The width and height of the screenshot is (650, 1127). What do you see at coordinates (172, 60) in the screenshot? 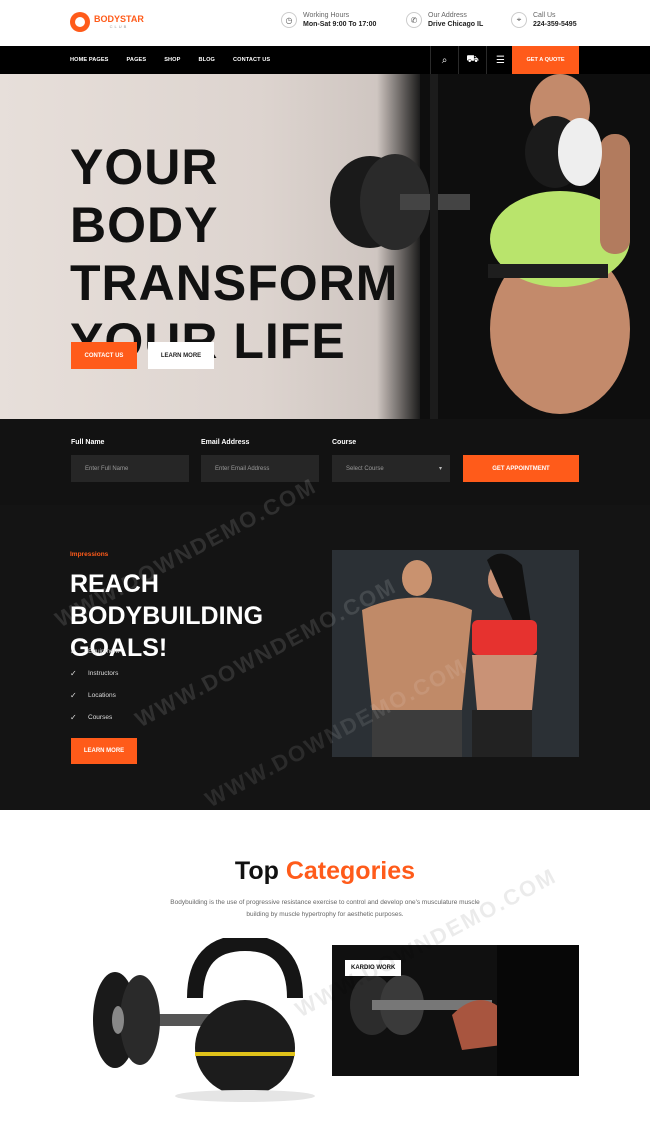
I see `nav-item-shop: SHOP` at bounding box center [172, 60].